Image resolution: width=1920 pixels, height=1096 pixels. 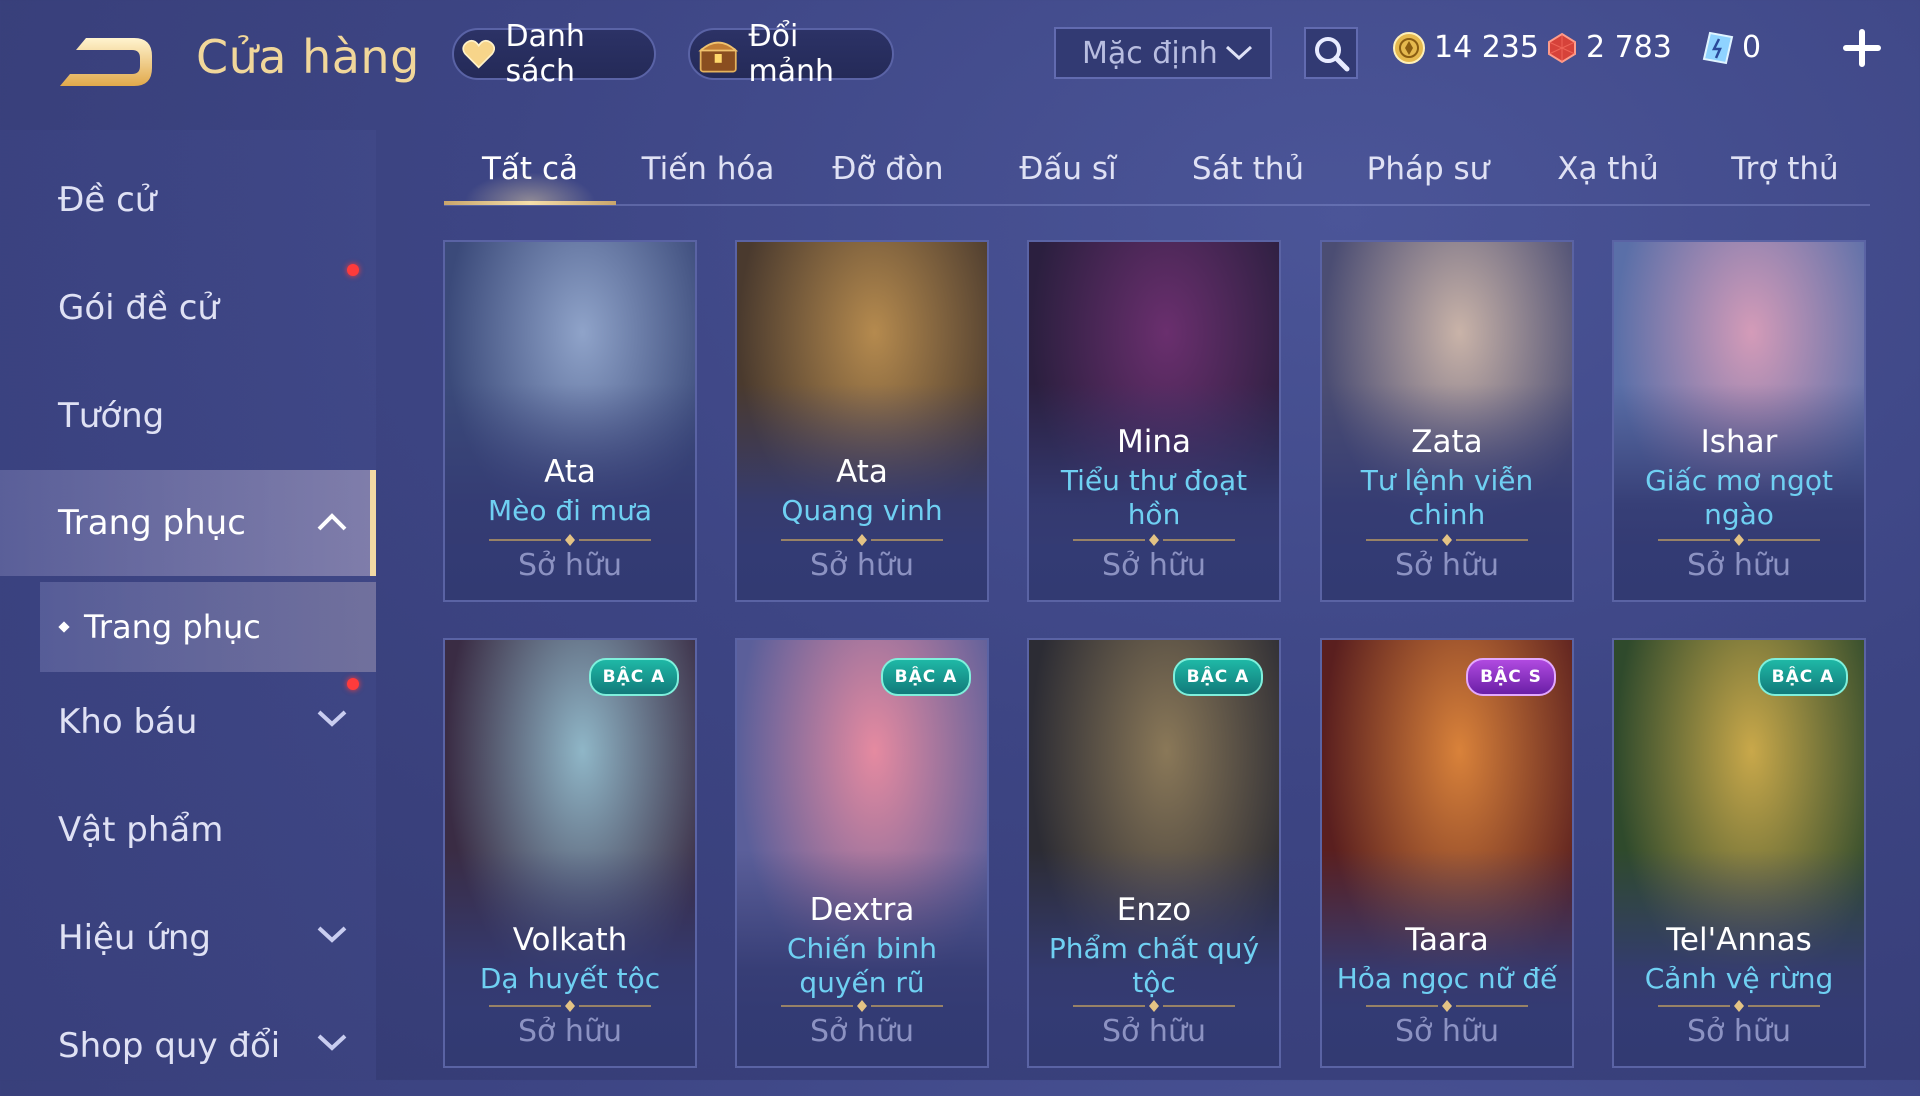 I want to click on skin-card: Volkath Dạ huyết tộc Sở hữu BẬC A, so click(x=570, y=853).